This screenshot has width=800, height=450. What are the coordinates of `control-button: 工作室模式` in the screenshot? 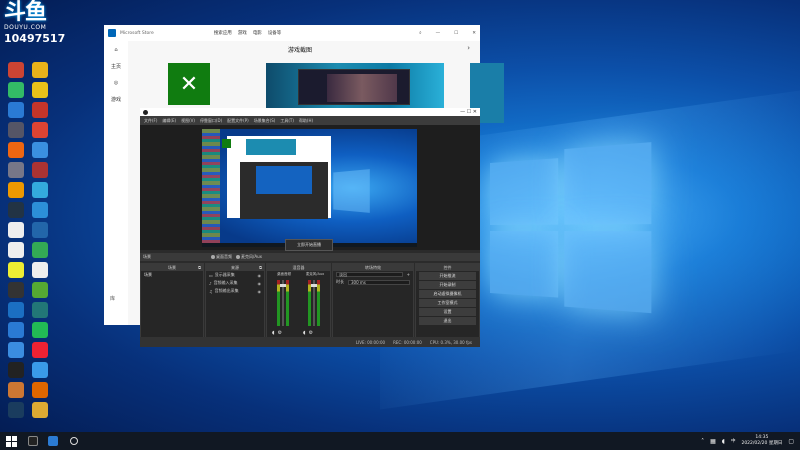 It's located at (447, 303).